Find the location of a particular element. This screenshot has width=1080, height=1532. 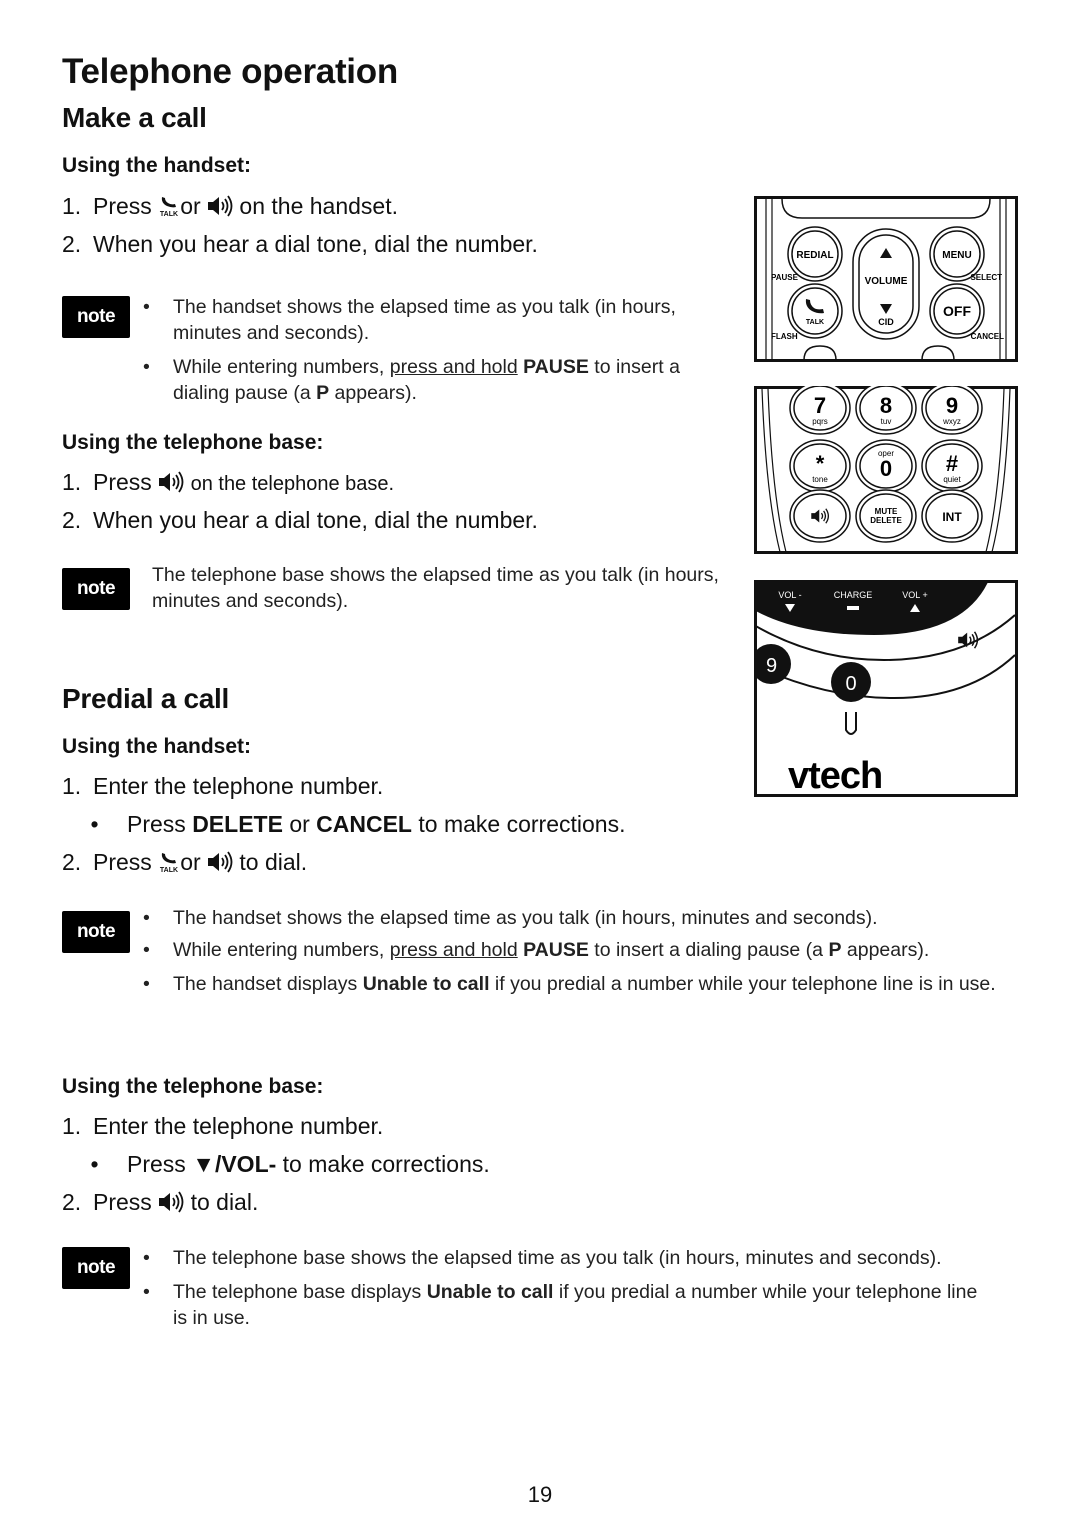

key-label: * is located at coordinates (820, 463).